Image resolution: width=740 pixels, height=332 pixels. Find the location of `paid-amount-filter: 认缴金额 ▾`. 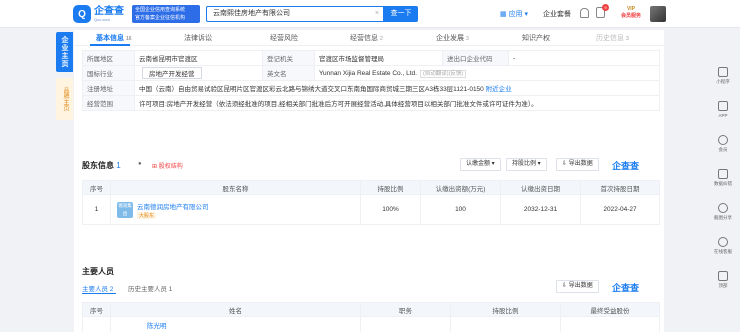

paid-amount-filter: 认缴金额 ▾ is located at coordinates (480, 164).